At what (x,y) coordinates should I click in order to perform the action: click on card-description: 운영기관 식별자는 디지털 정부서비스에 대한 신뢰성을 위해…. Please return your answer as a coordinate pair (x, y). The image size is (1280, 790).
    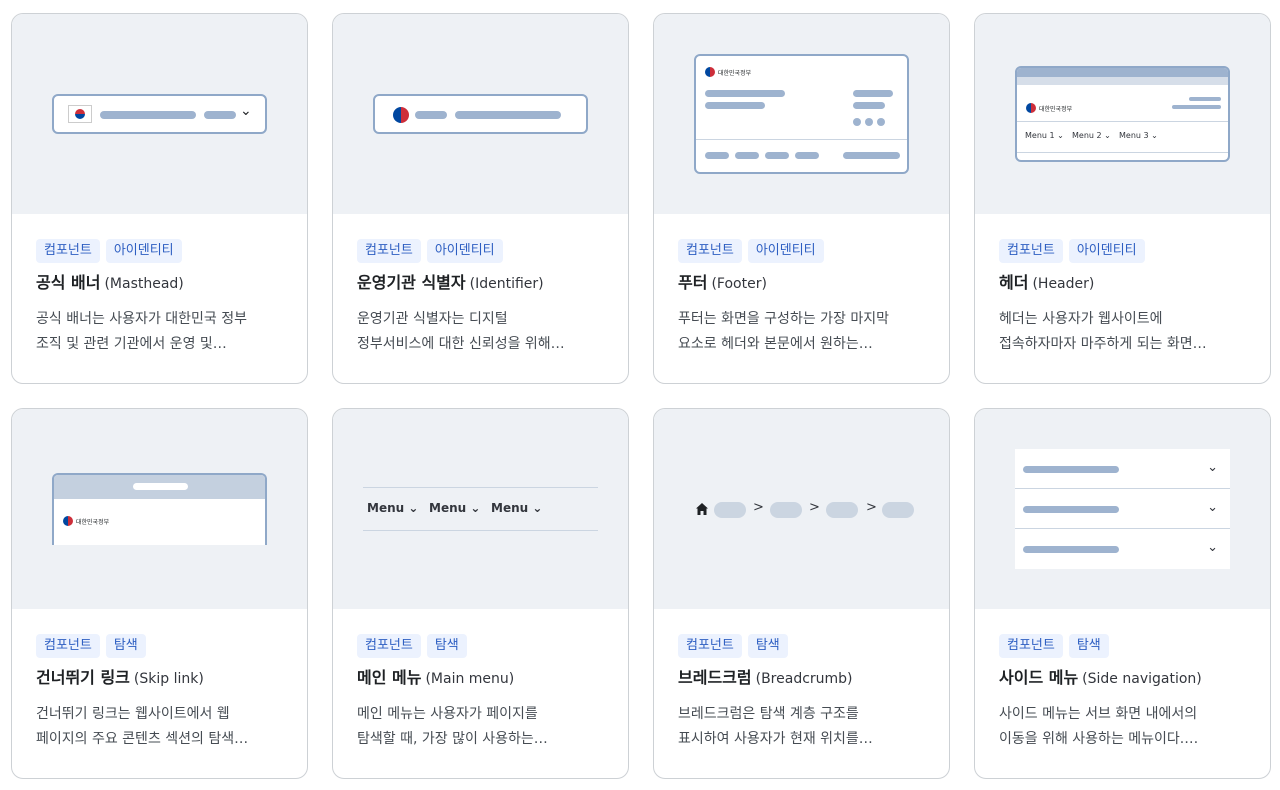
    Looking at the image, I should click on (461, 331).